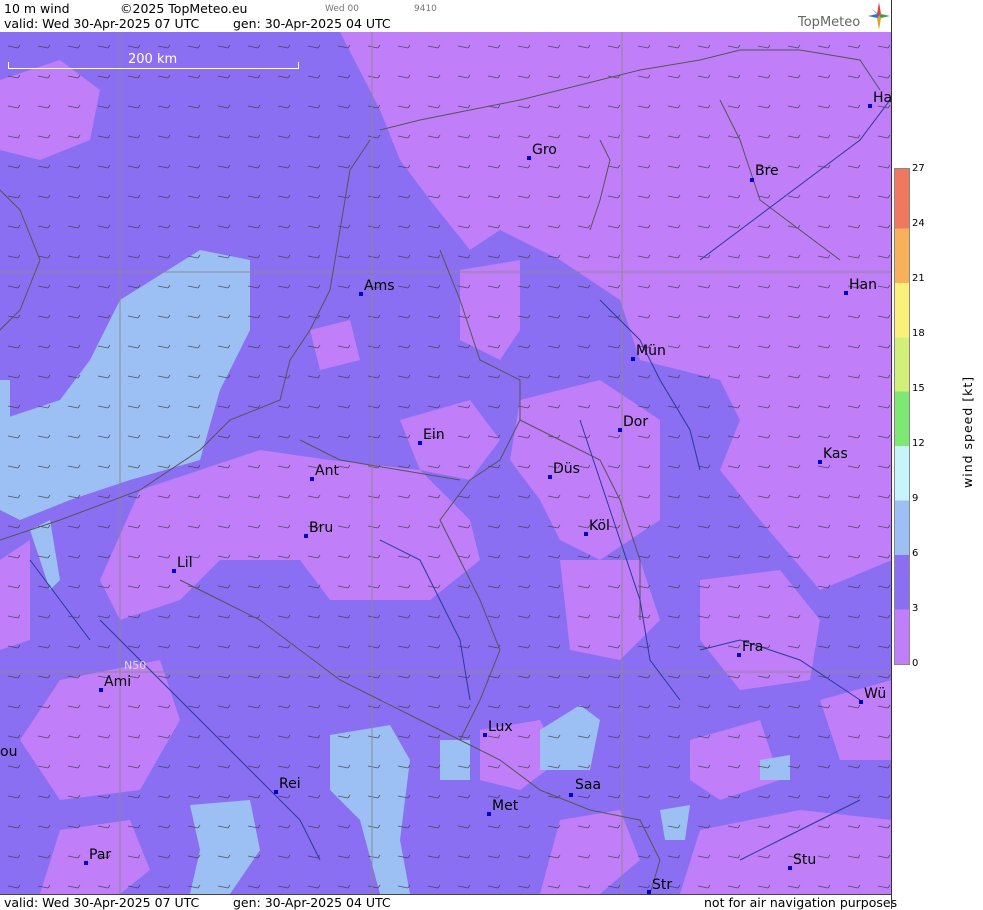 The height and width of the screenshot is (910, 983). What do you see at coordinates (321, 528) in the screenshot?
I see `city-label-bru: Bru` at bounding box center [321, 528].